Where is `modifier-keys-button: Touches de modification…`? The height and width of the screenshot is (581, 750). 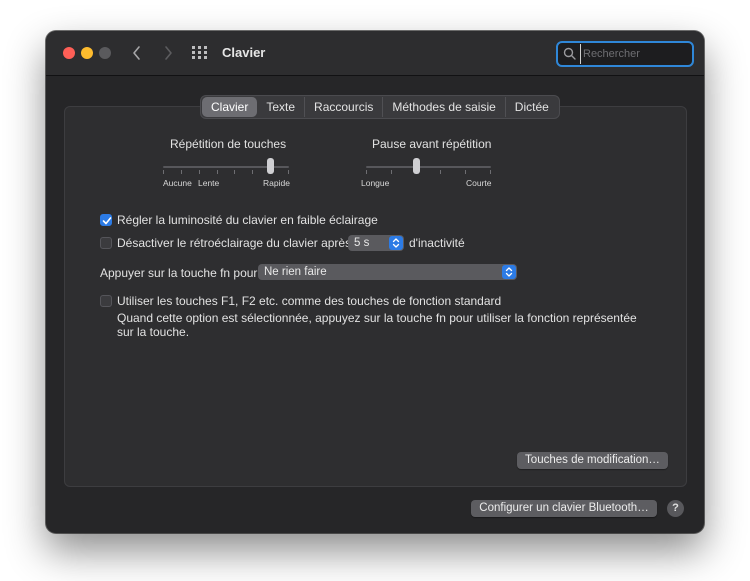
modifier-keys-button: Touches de modification… is located at coordinates (592, 460).